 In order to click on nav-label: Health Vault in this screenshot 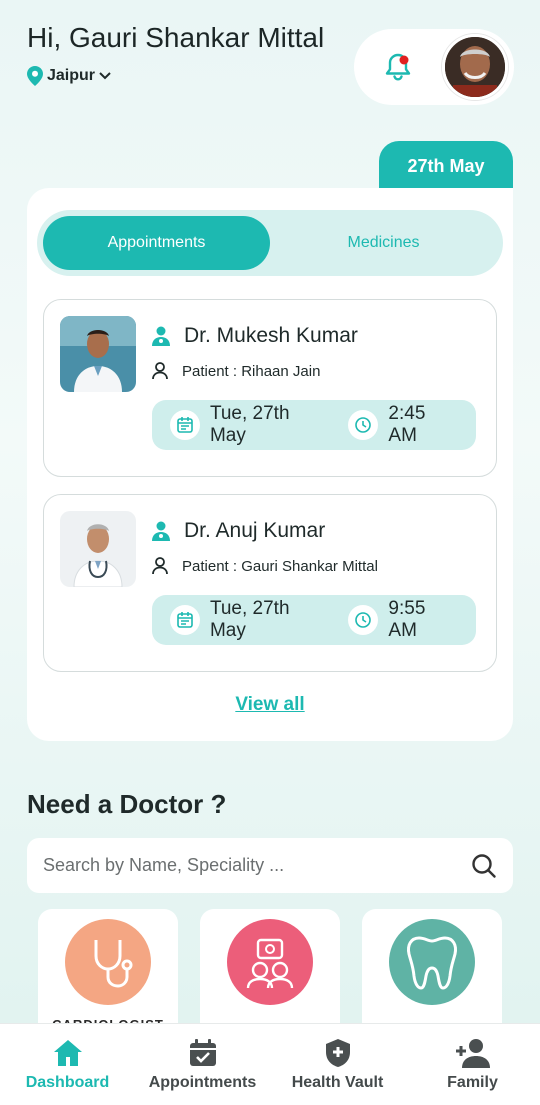, I will do `click(337, 1082)`.